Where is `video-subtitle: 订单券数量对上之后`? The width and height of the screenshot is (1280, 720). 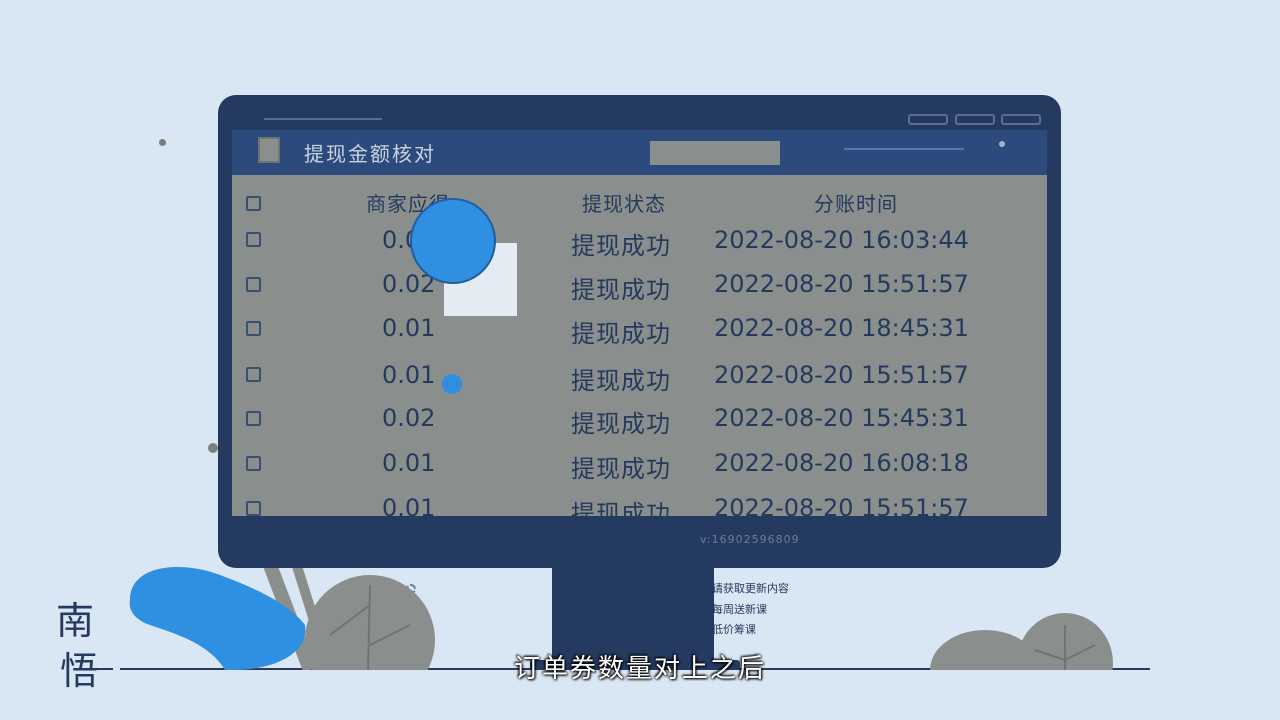
video-subtitle: 订单券数量对上之后 is located at coordinates (639, 669).